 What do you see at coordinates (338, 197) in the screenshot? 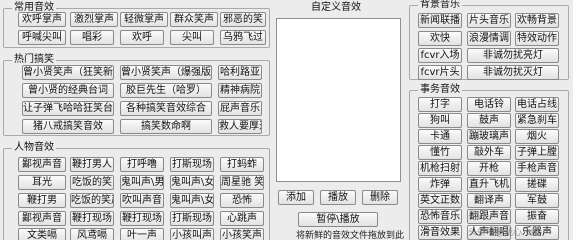
I see `play-button: 播放` at bounding box center [338, 197].